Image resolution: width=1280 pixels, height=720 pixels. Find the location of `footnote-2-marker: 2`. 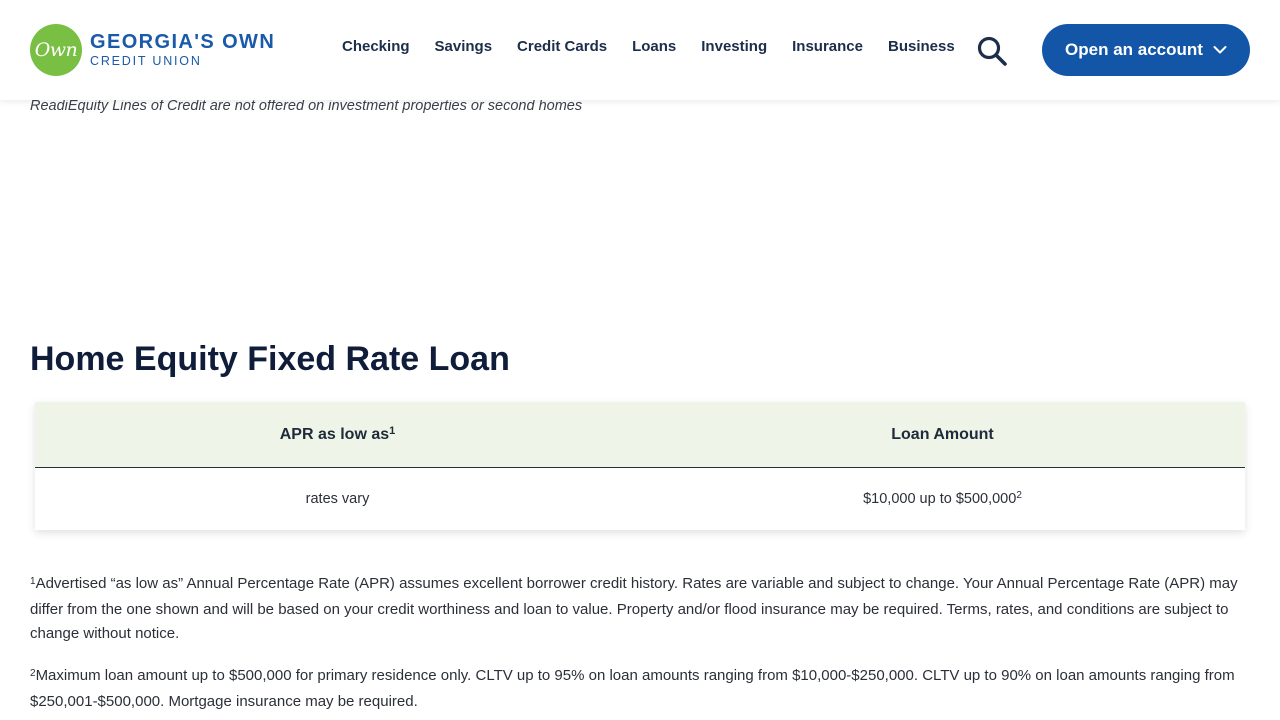

footnote-2-marker: 2 is located at coordinates (33, 673).